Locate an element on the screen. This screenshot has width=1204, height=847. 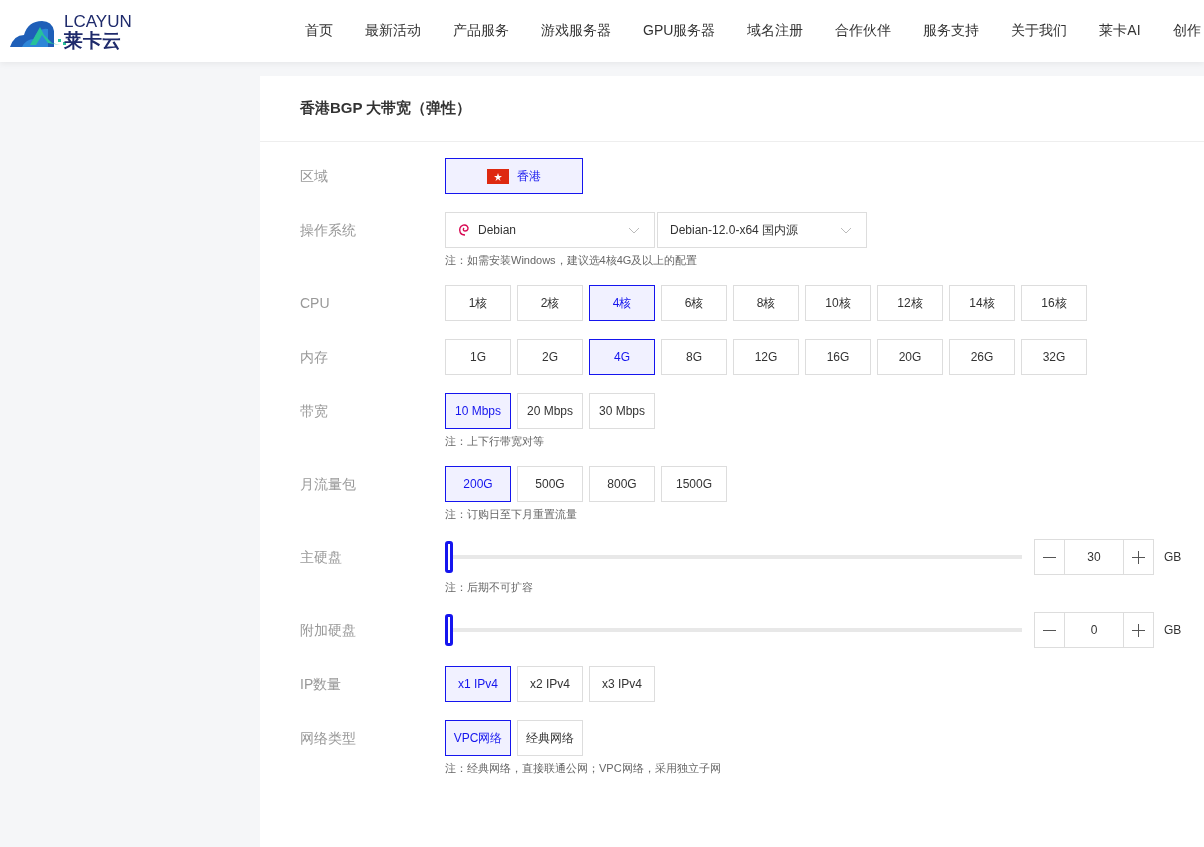
option-button: x3 IPv4 is located at coordinates (622, 684).